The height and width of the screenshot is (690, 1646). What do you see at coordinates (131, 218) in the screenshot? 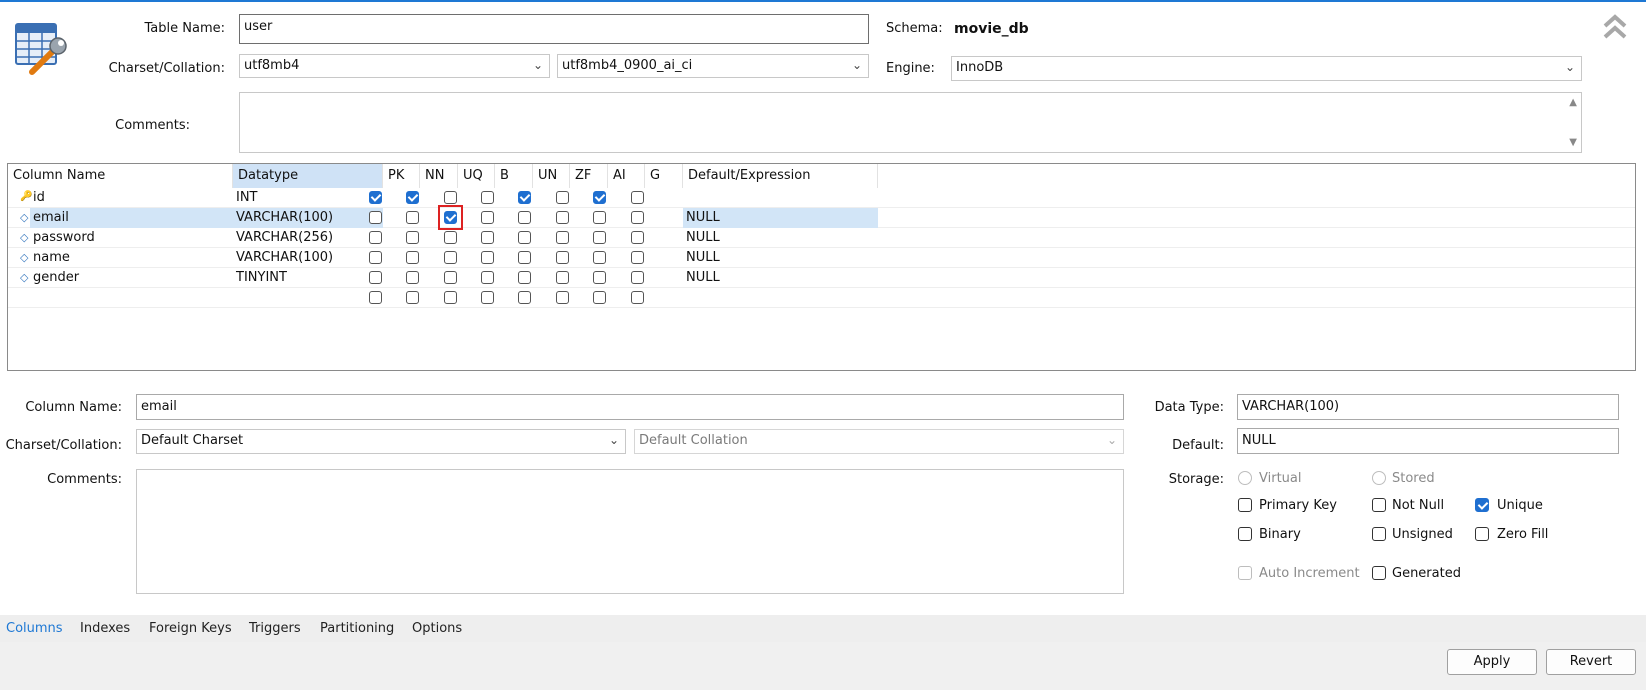
I see `cell-column-name: email` at bounding box center [131, 218].